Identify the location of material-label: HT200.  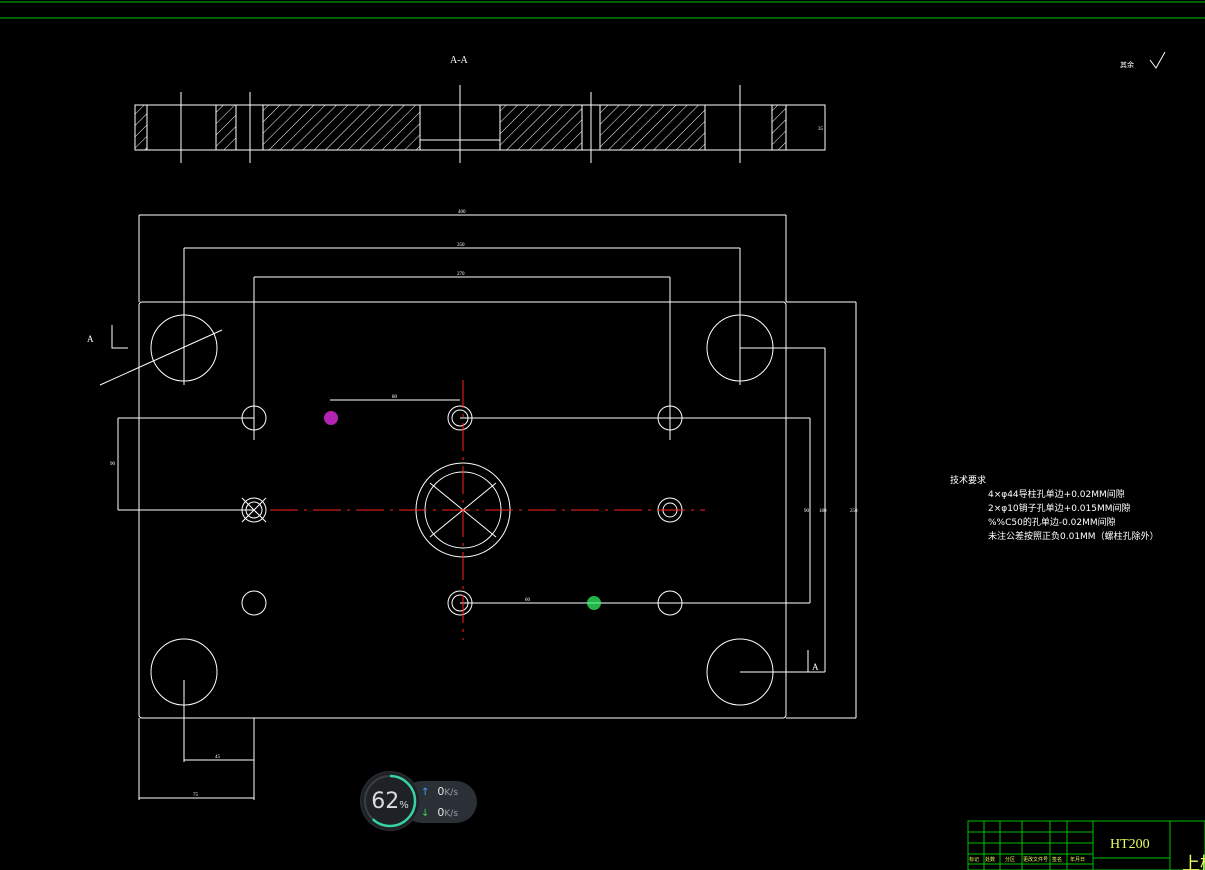
(1130, 844).